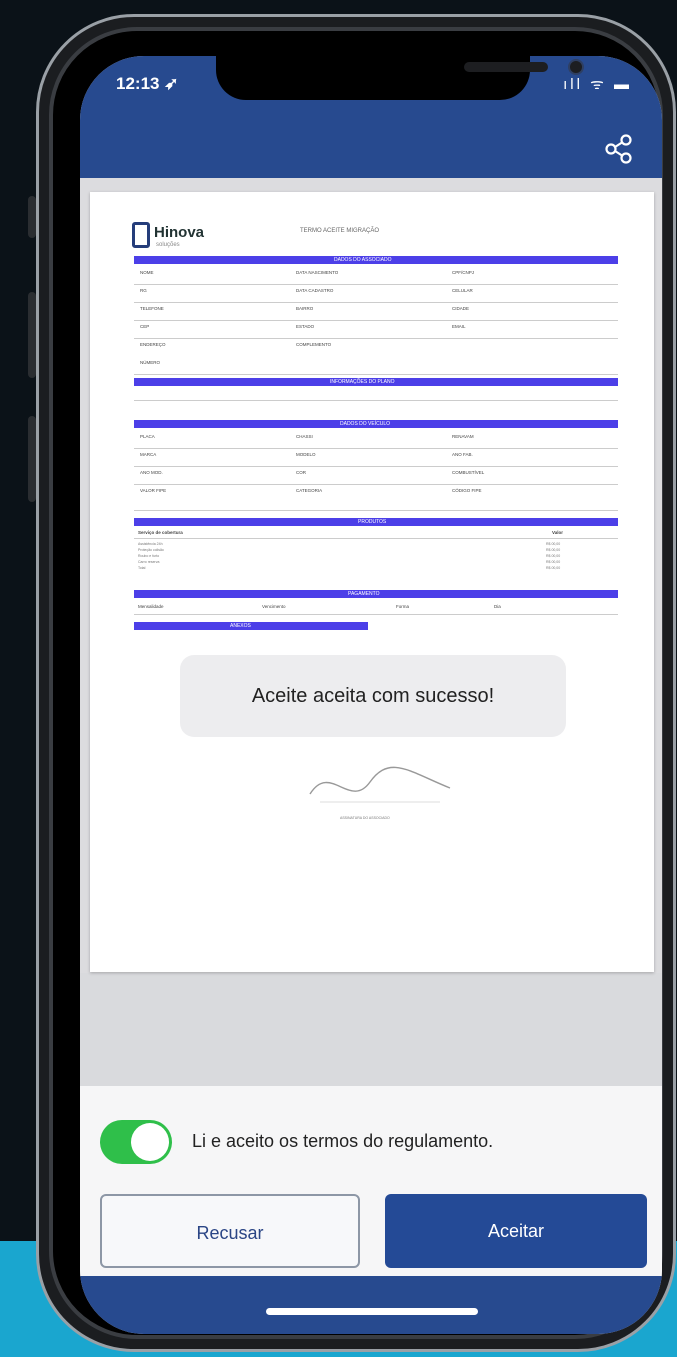  What do you see at coordinates (32, 335) in the screenshot?
I see `volume-up-button` at bounding box center [32, 335].